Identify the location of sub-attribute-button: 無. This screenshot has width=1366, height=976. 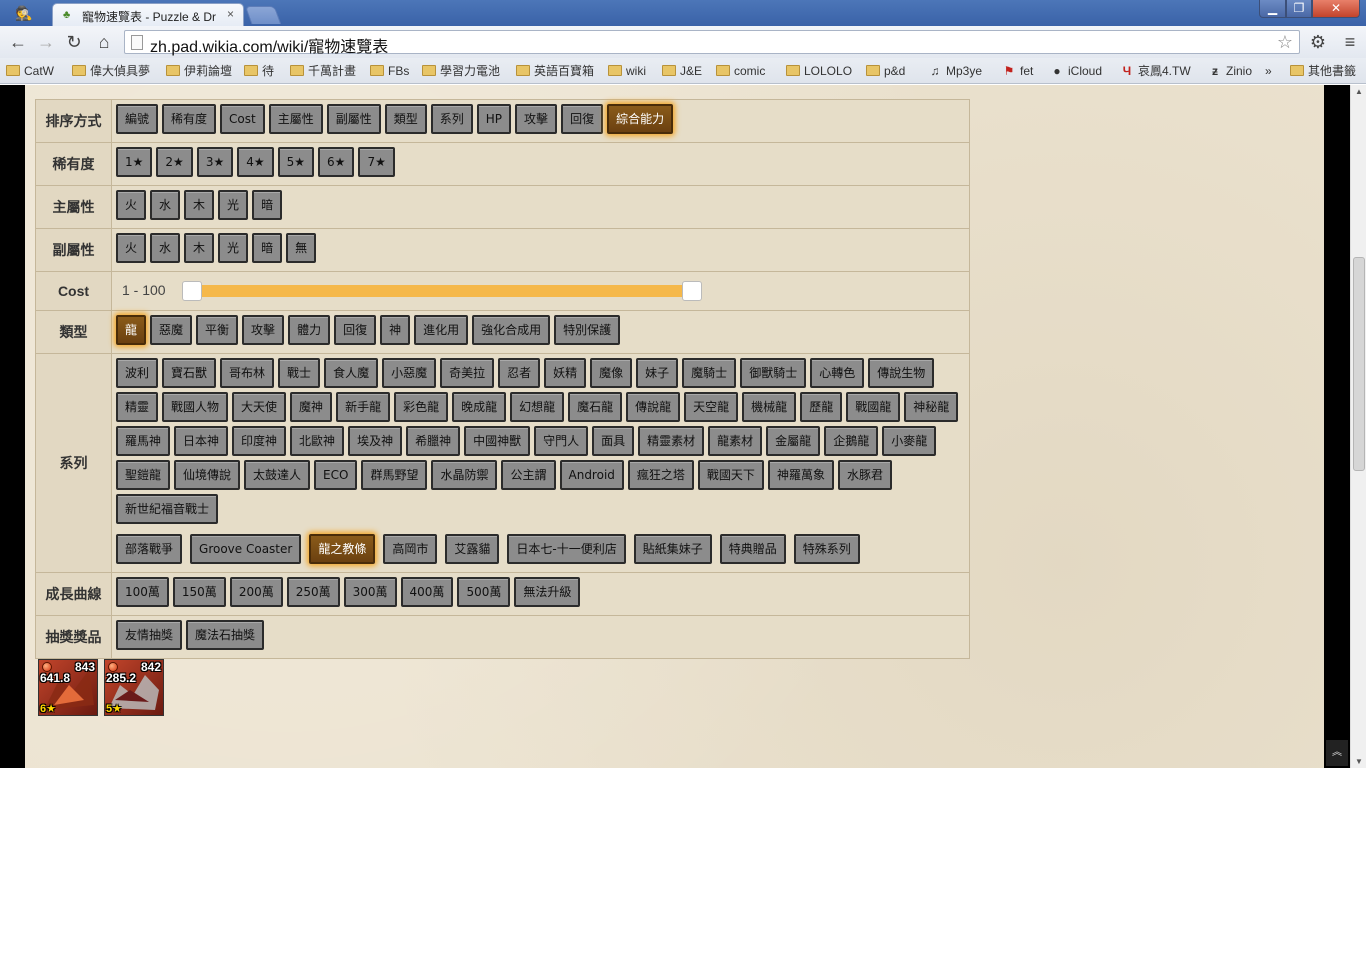
(301, 248).